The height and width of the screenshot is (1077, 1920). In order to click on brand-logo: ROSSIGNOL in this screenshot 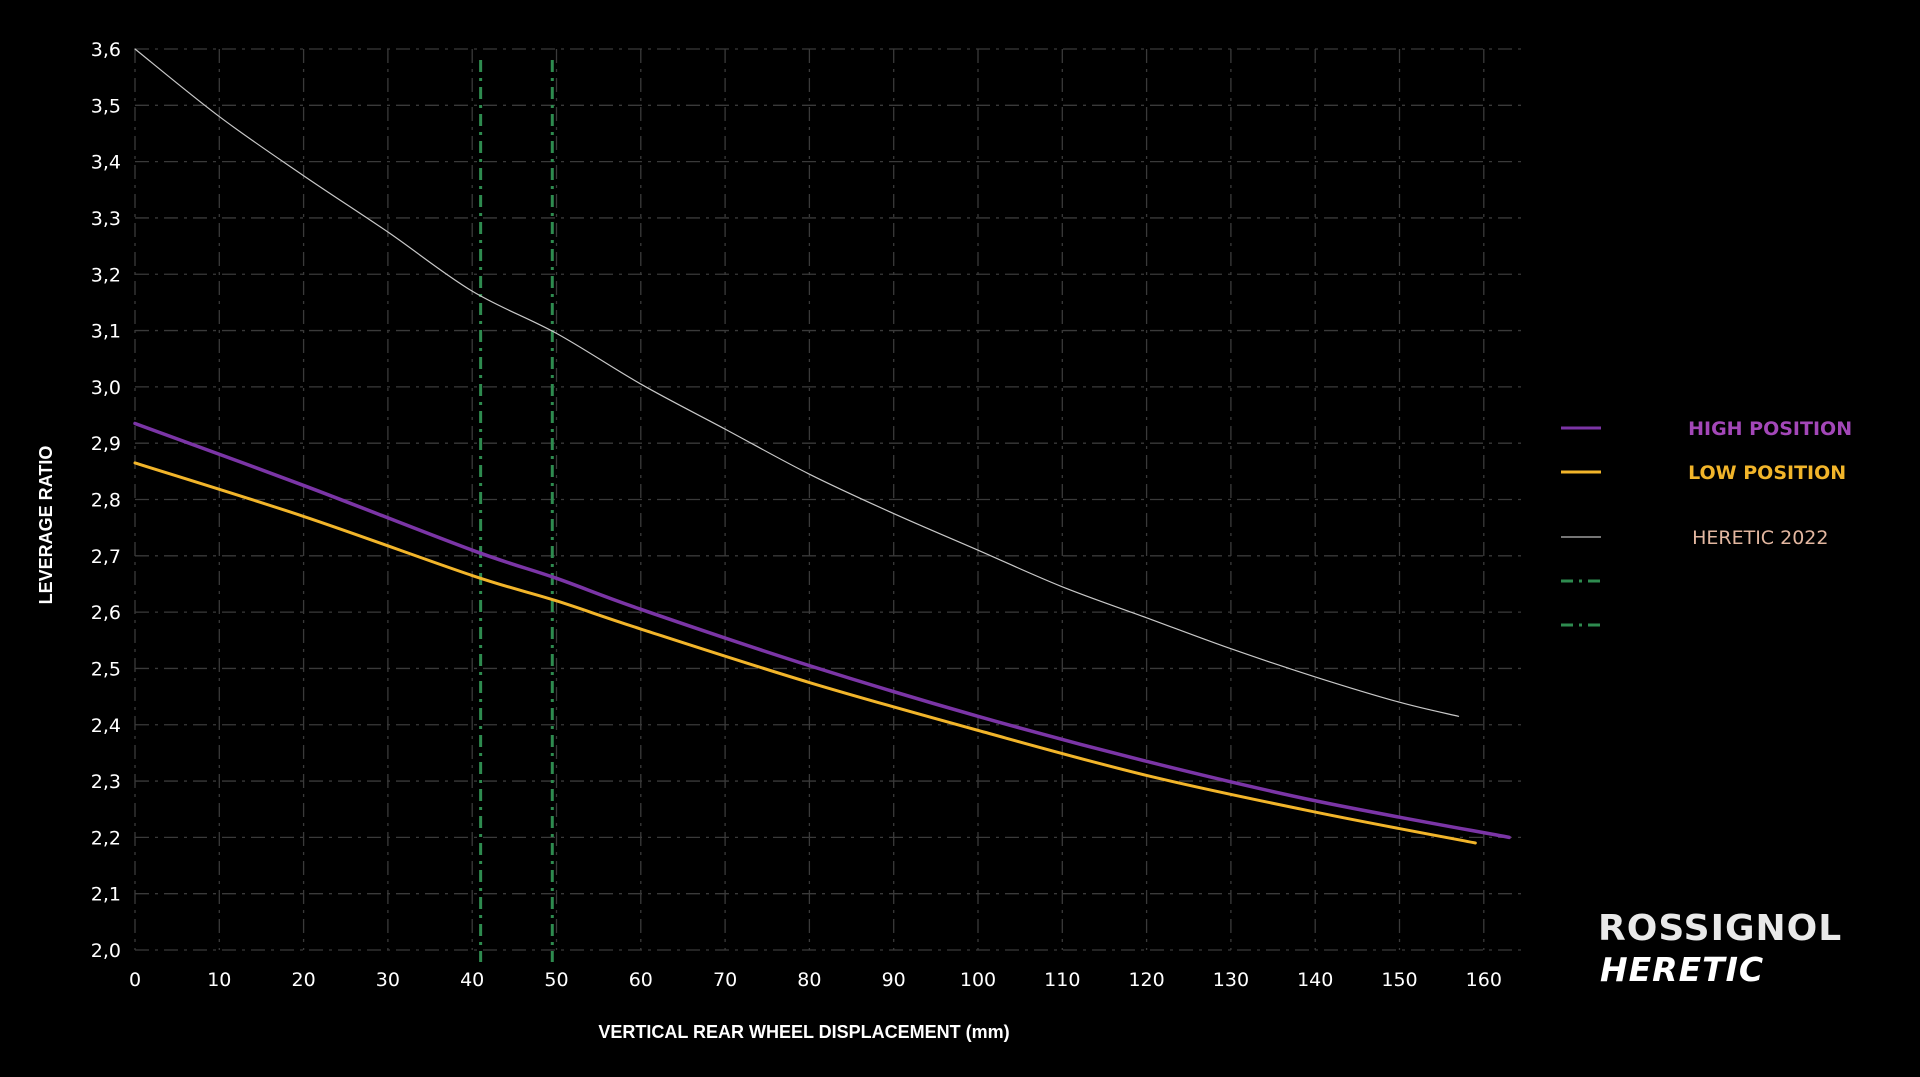, I will do `click(1720, 928)`.